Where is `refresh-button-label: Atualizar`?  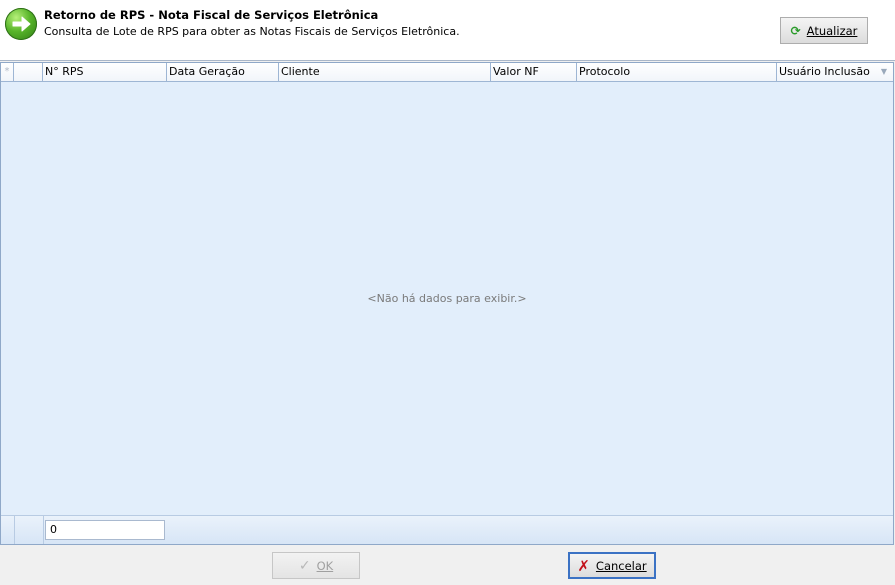 refresh-button-label: Atualizar is located at coordinates (832, 30).